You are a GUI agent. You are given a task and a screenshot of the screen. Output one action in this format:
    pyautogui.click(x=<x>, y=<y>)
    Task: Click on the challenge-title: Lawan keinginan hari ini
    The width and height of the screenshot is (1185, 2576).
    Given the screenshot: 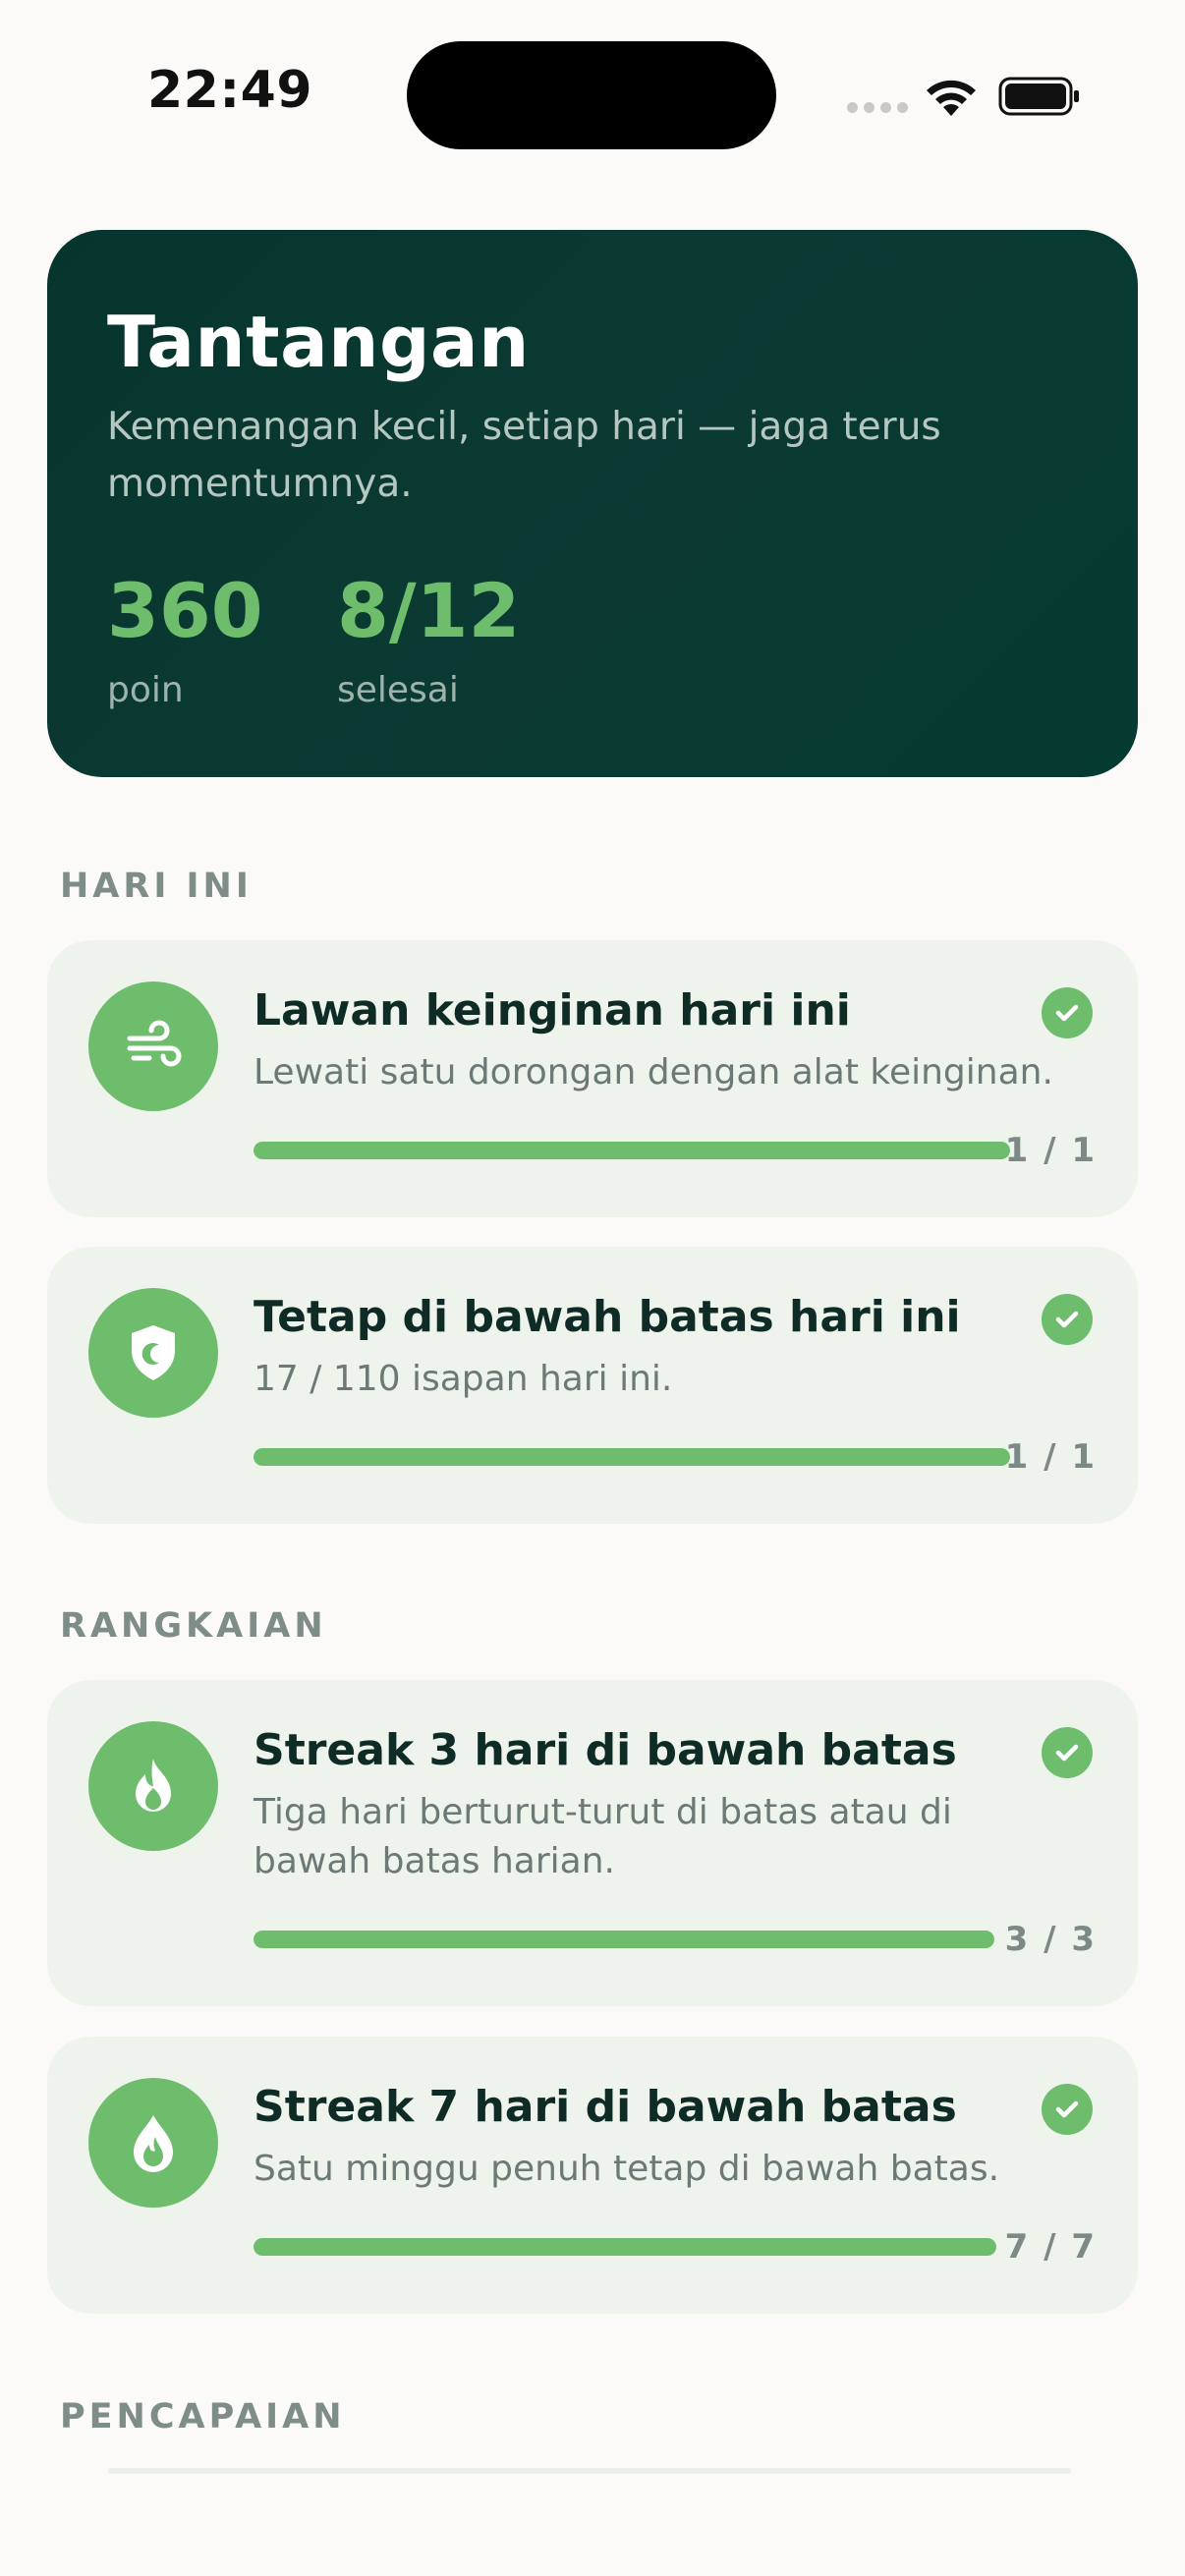 What is the action you would take?
    pyautogui.click(x=552, y=1010)
    